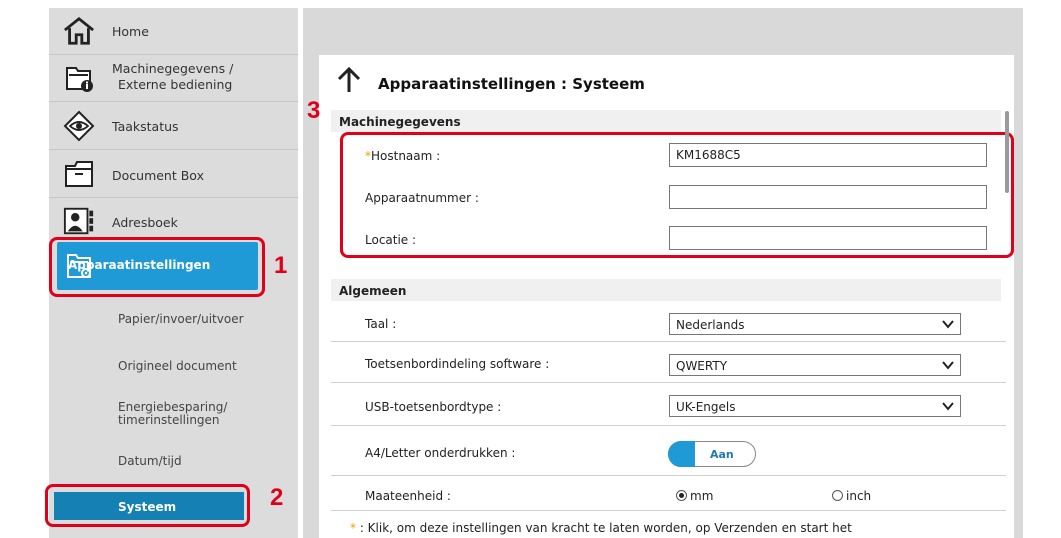 This screenshot has height=538, width=1061. I want to click on footnote-mark: *, so click(353, 528).